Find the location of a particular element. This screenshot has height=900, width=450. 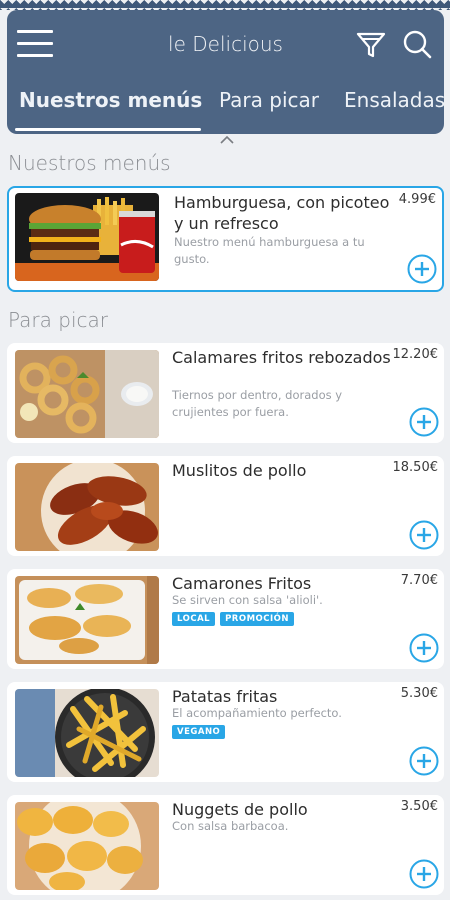

chicken-nuggets-image is located at coordinates (87, 846).